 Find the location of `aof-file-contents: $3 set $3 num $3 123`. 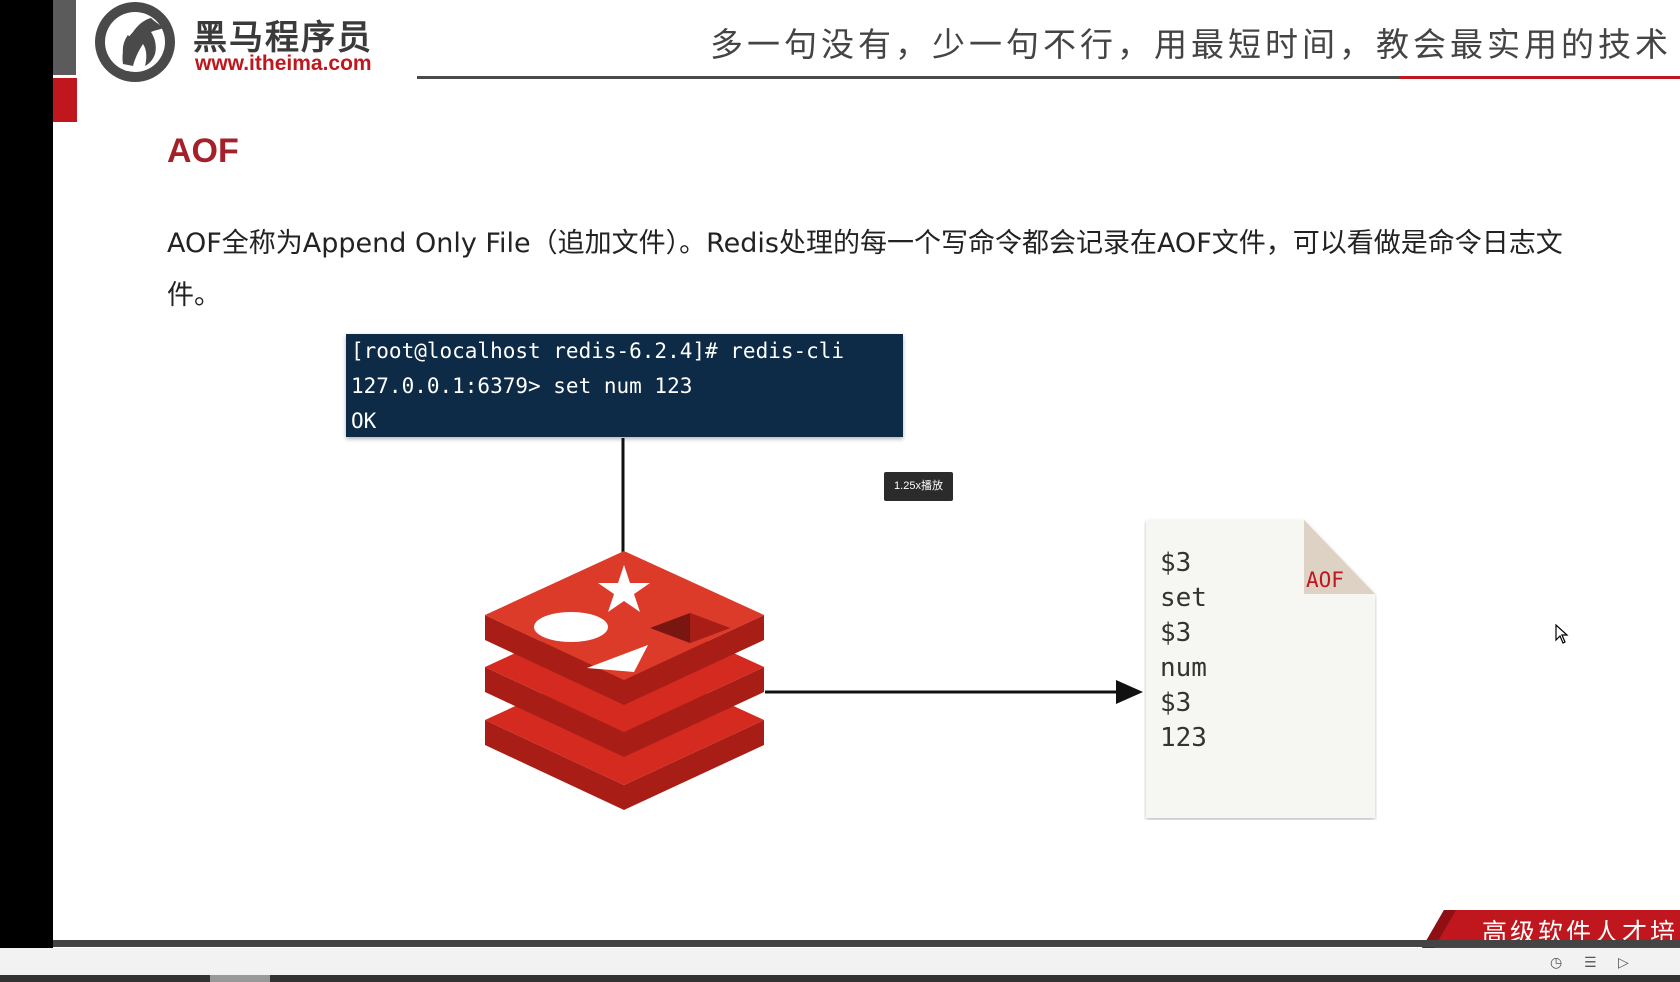

aof-file-contents: $3 set $3 num $3 123 is located at coordinates (1183, 651).